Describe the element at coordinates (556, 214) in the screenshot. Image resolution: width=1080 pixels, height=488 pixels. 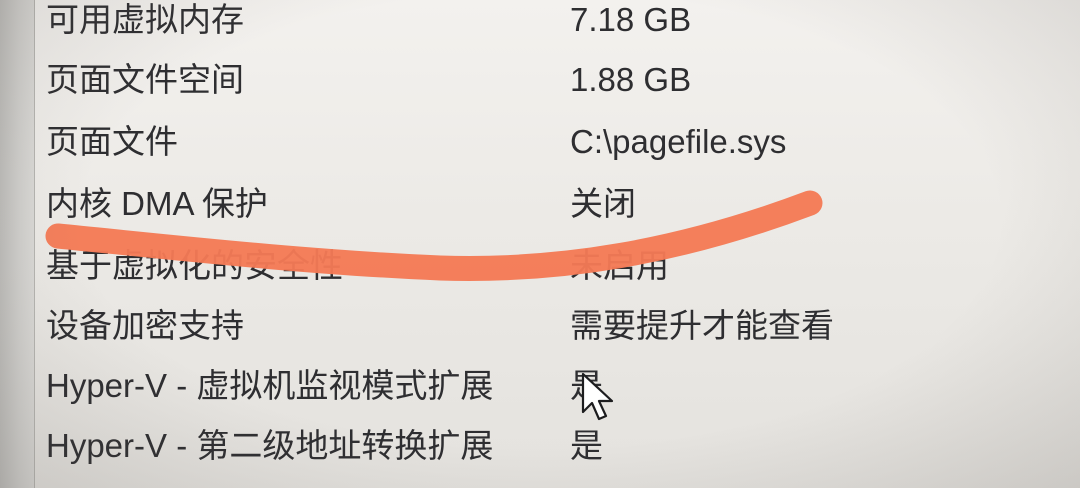
I see `table-row: 内核 DMA 保护 关闭` at that location.